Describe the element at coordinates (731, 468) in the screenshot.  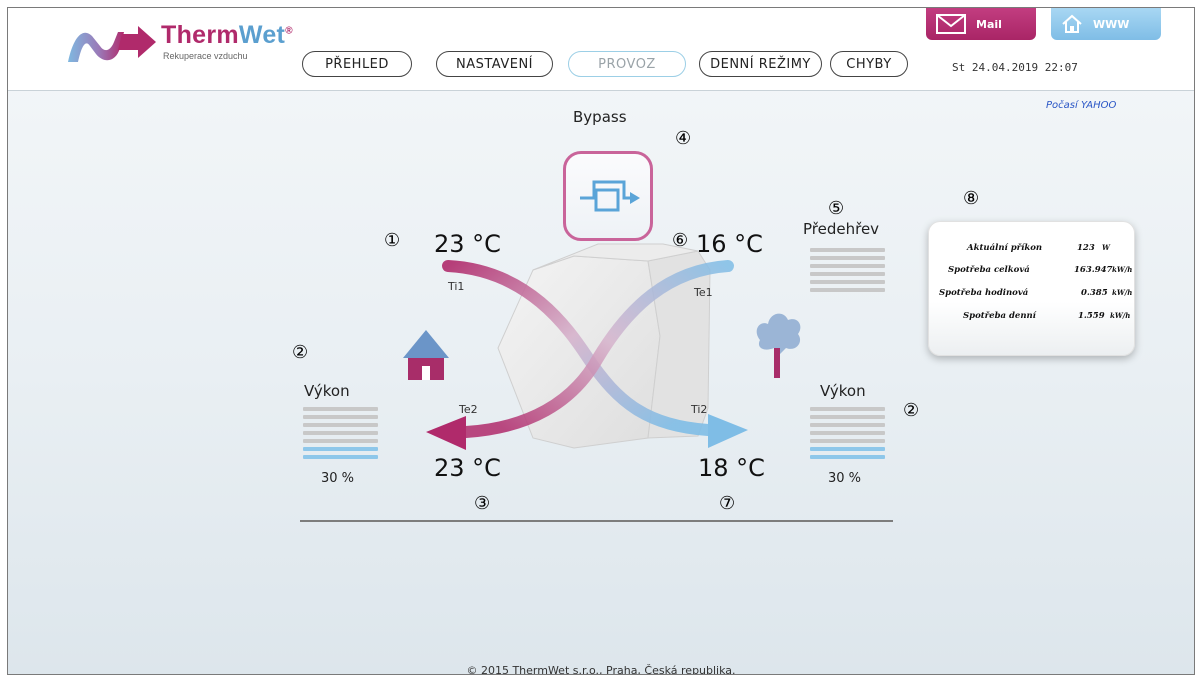
I see `temp-ti2: 18 °C` at that location.